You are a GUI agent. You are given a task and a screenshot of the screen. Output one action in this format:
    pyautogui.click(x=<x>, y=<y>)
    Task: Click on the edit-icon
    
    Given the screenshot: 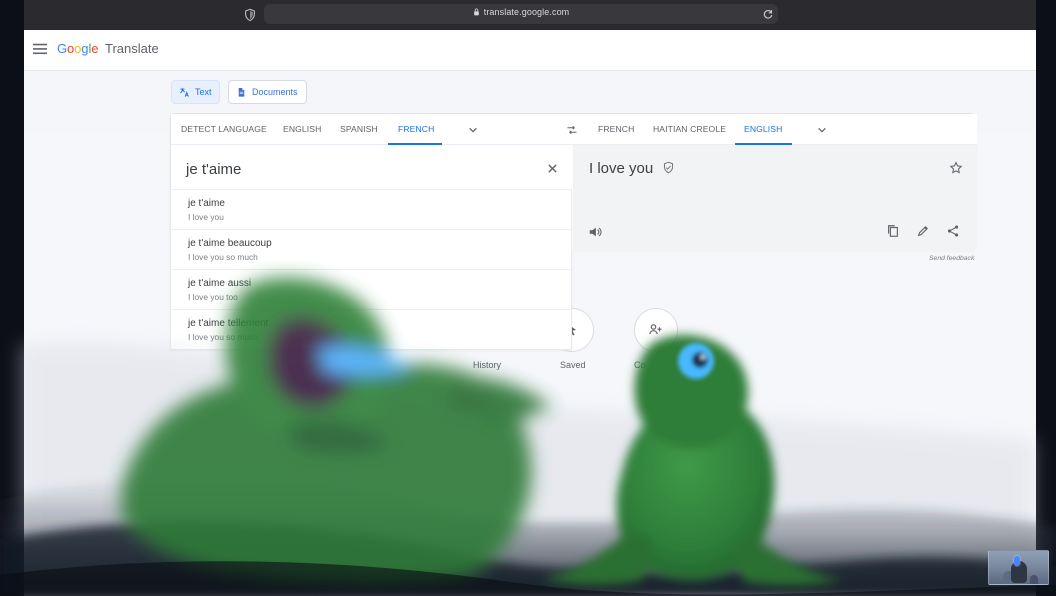 What is the action you would take?
    pyautogui.click(x=923, y=231)
    